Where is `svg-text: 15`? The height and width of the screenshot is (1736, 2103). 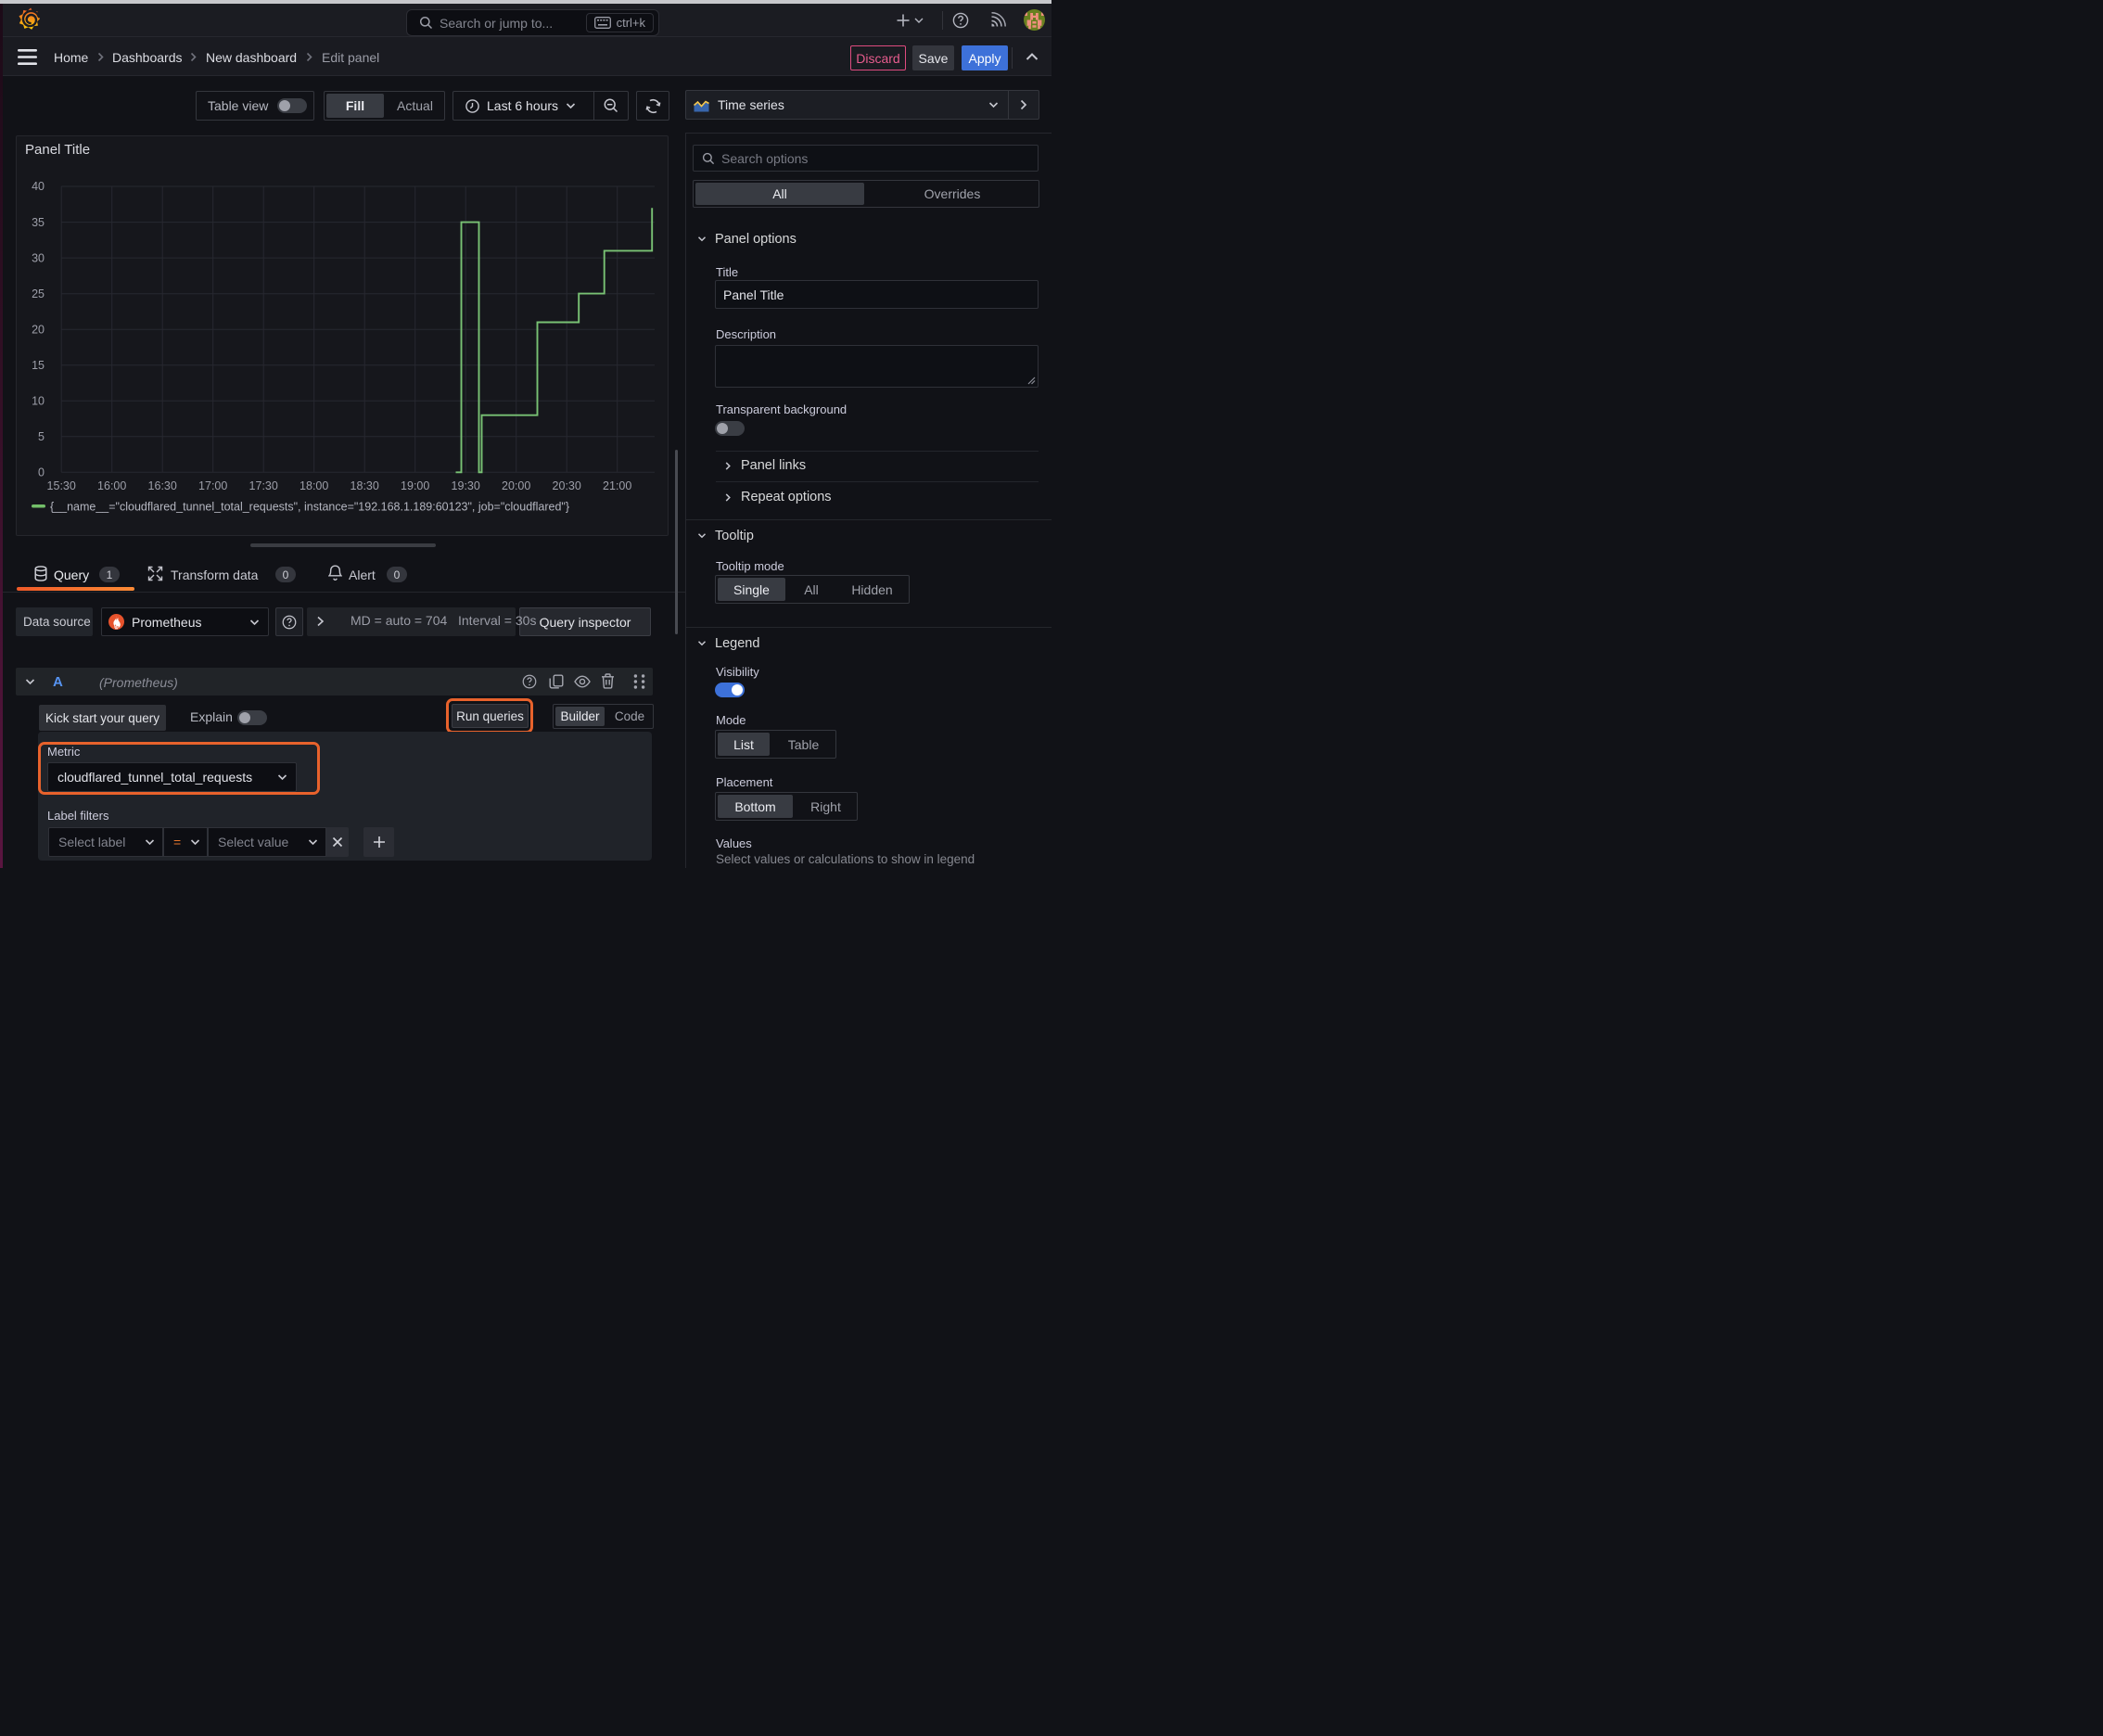 svg-text: 15 is located at coordinates (38, 366).